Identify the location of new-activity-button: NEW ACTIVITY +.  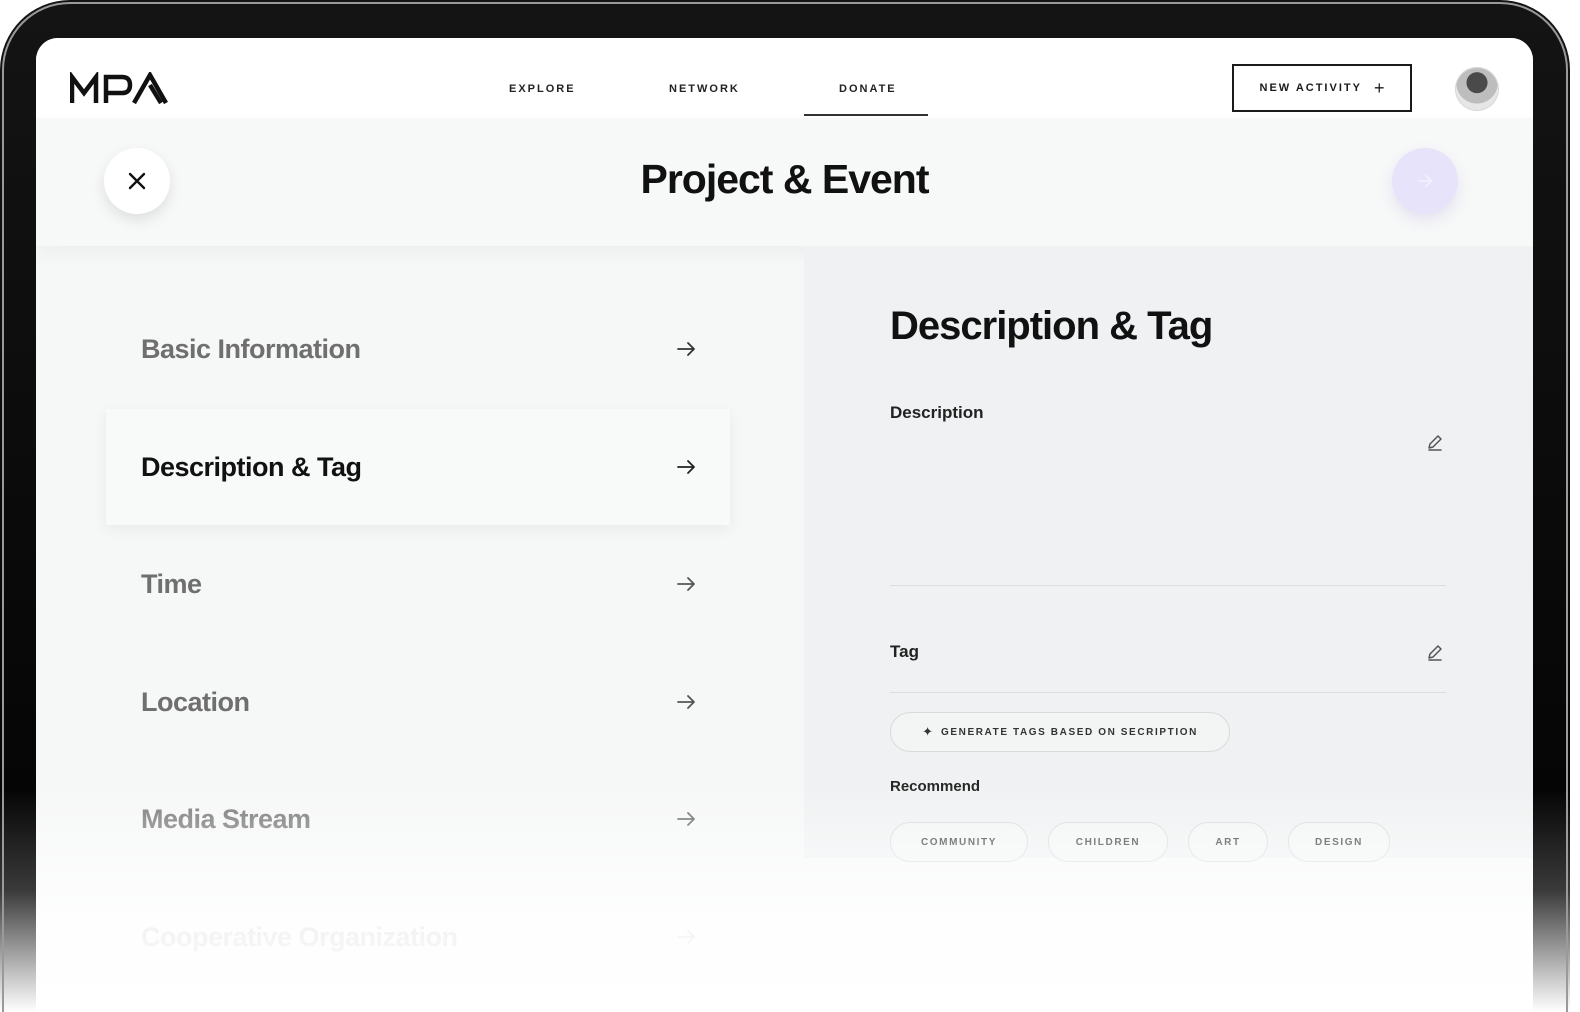
(1322, 88).